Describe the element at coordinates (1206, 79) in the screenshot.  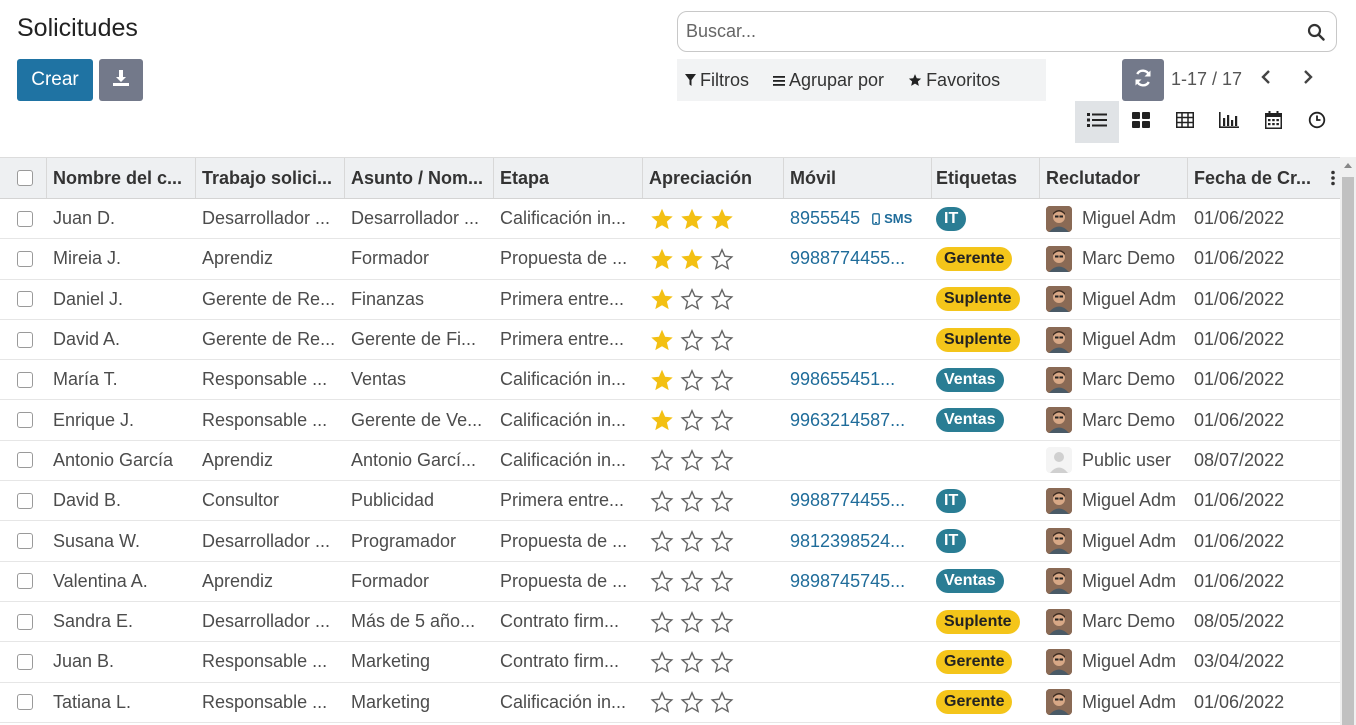
I see `pager-value: 1-17 / 17` at that location.